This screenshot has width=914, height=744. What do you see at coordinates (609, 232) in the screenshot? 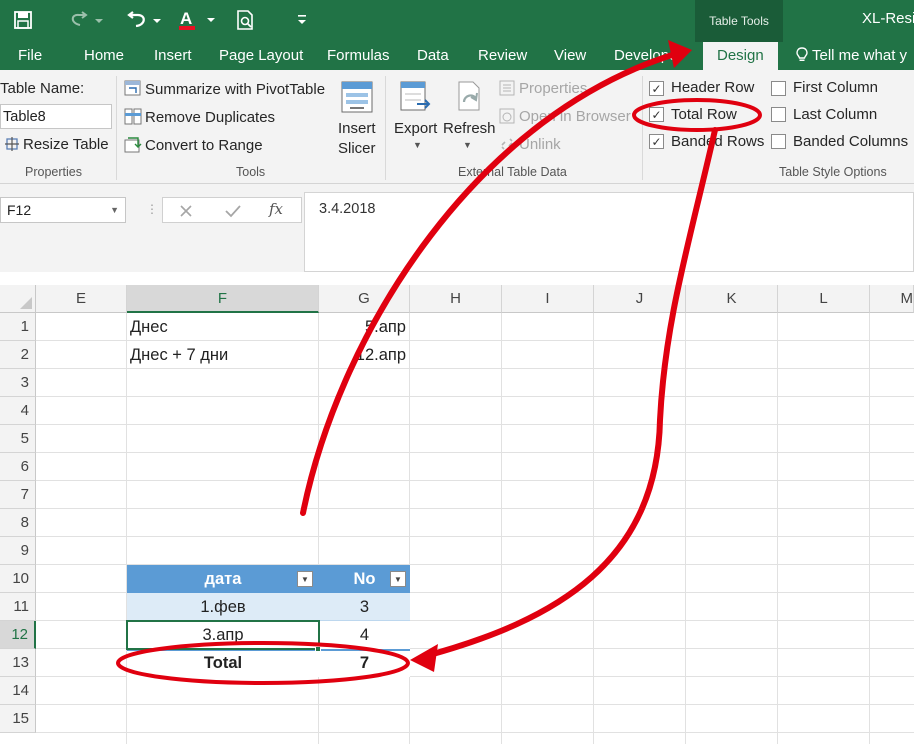
I see `formula-input: 3.4.2018` at bounding box center [609, 232].